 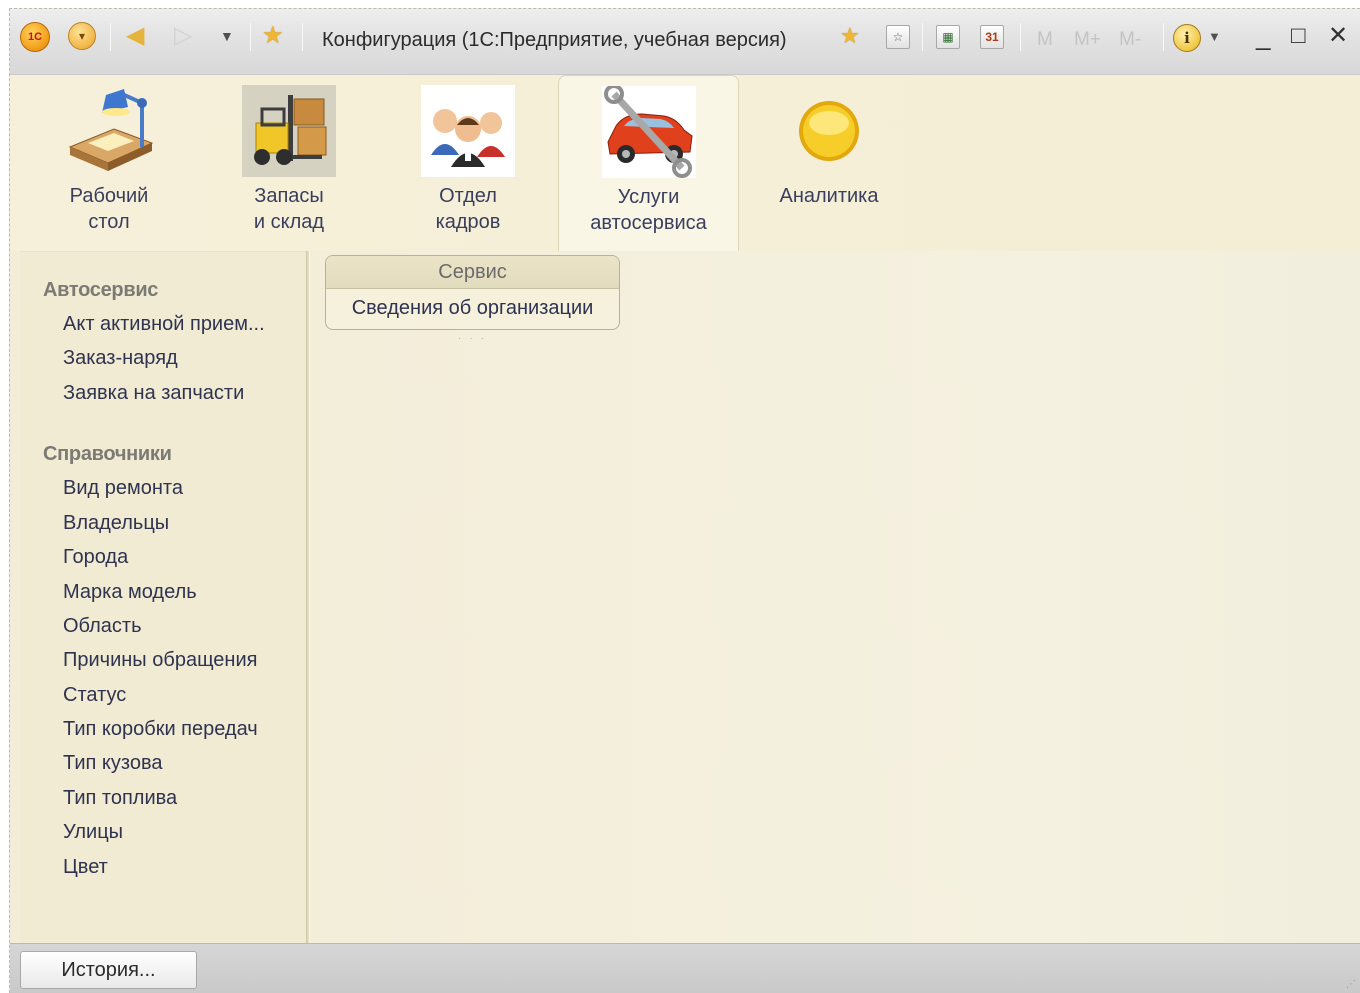 What do you see at coordinates (234, 36) in the screenshot?
I see `history-dropdown-icon: ▼` at bounding box center [234, 36].